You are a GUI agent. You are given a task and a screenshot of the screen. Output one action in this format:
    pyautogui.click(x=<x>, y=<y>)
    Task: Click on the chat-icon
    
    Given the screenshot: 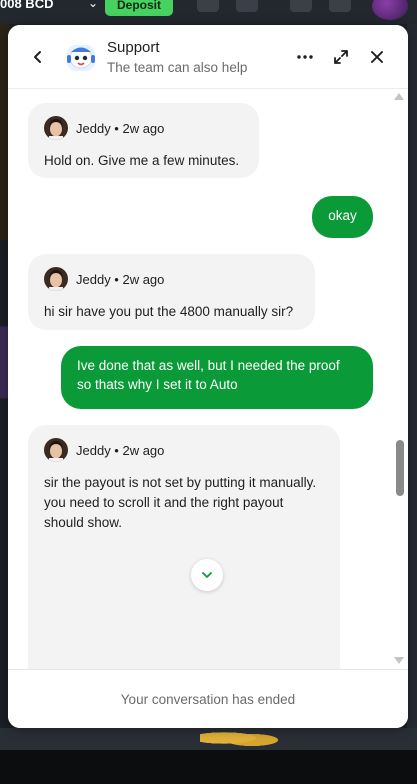 What is the action you would take?
    pyautogui.click(x=301, y=6)
    